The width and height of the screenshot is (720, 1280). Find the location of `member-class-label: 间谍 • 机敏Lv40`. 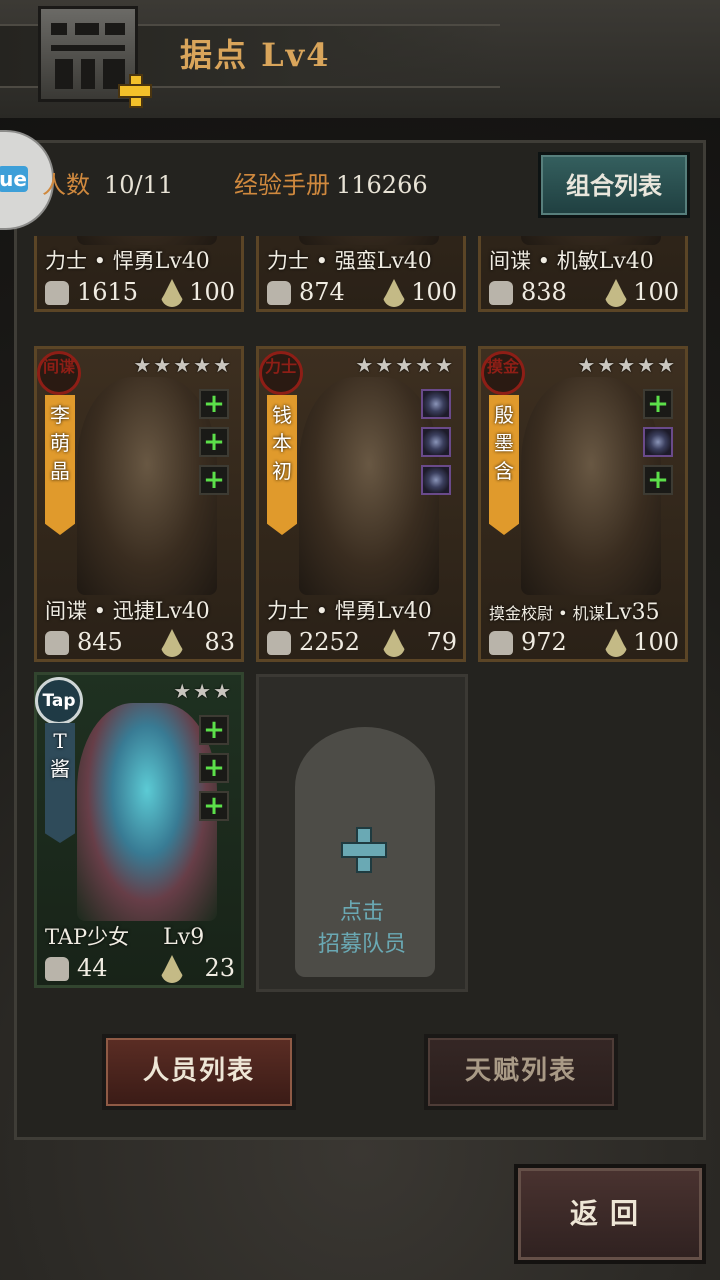

member-class-label: 间谍 • 机敏Lv40 is located at coordinates (571, 261).